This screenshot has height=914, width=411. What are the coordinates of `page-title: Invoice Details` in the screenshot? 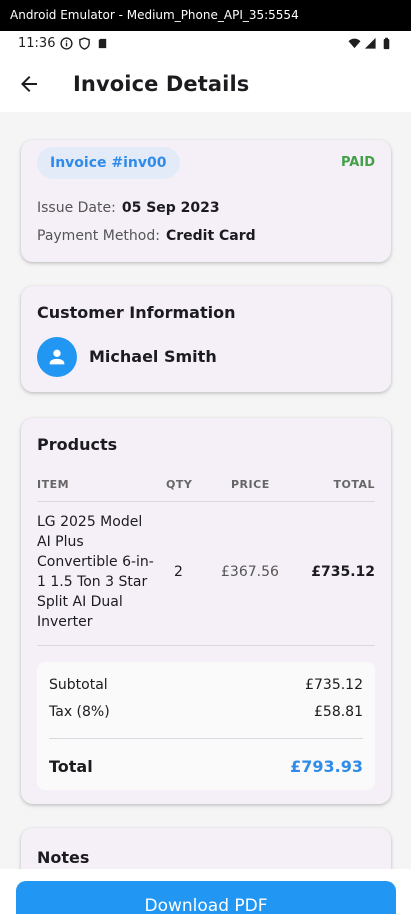 It's located at (161, 83).